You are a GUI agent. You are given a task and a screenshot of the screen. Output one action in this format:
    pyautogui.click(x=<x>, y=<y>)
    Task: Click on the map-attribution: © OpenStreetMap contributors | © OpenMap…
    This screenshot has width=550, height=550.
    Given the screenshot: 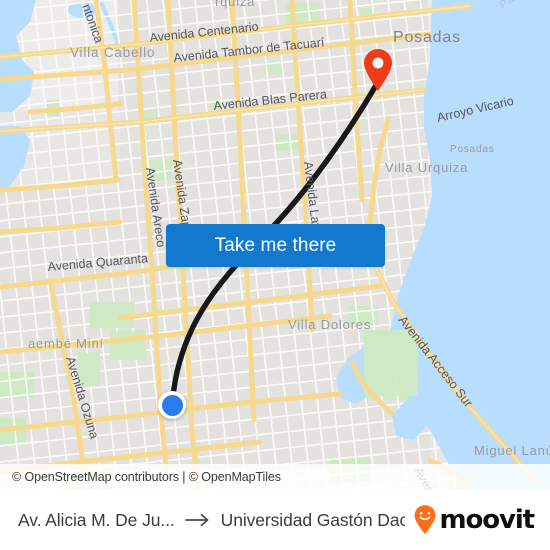 What is the action you would take?
    pyautogui.click(x=275, y=477)
    